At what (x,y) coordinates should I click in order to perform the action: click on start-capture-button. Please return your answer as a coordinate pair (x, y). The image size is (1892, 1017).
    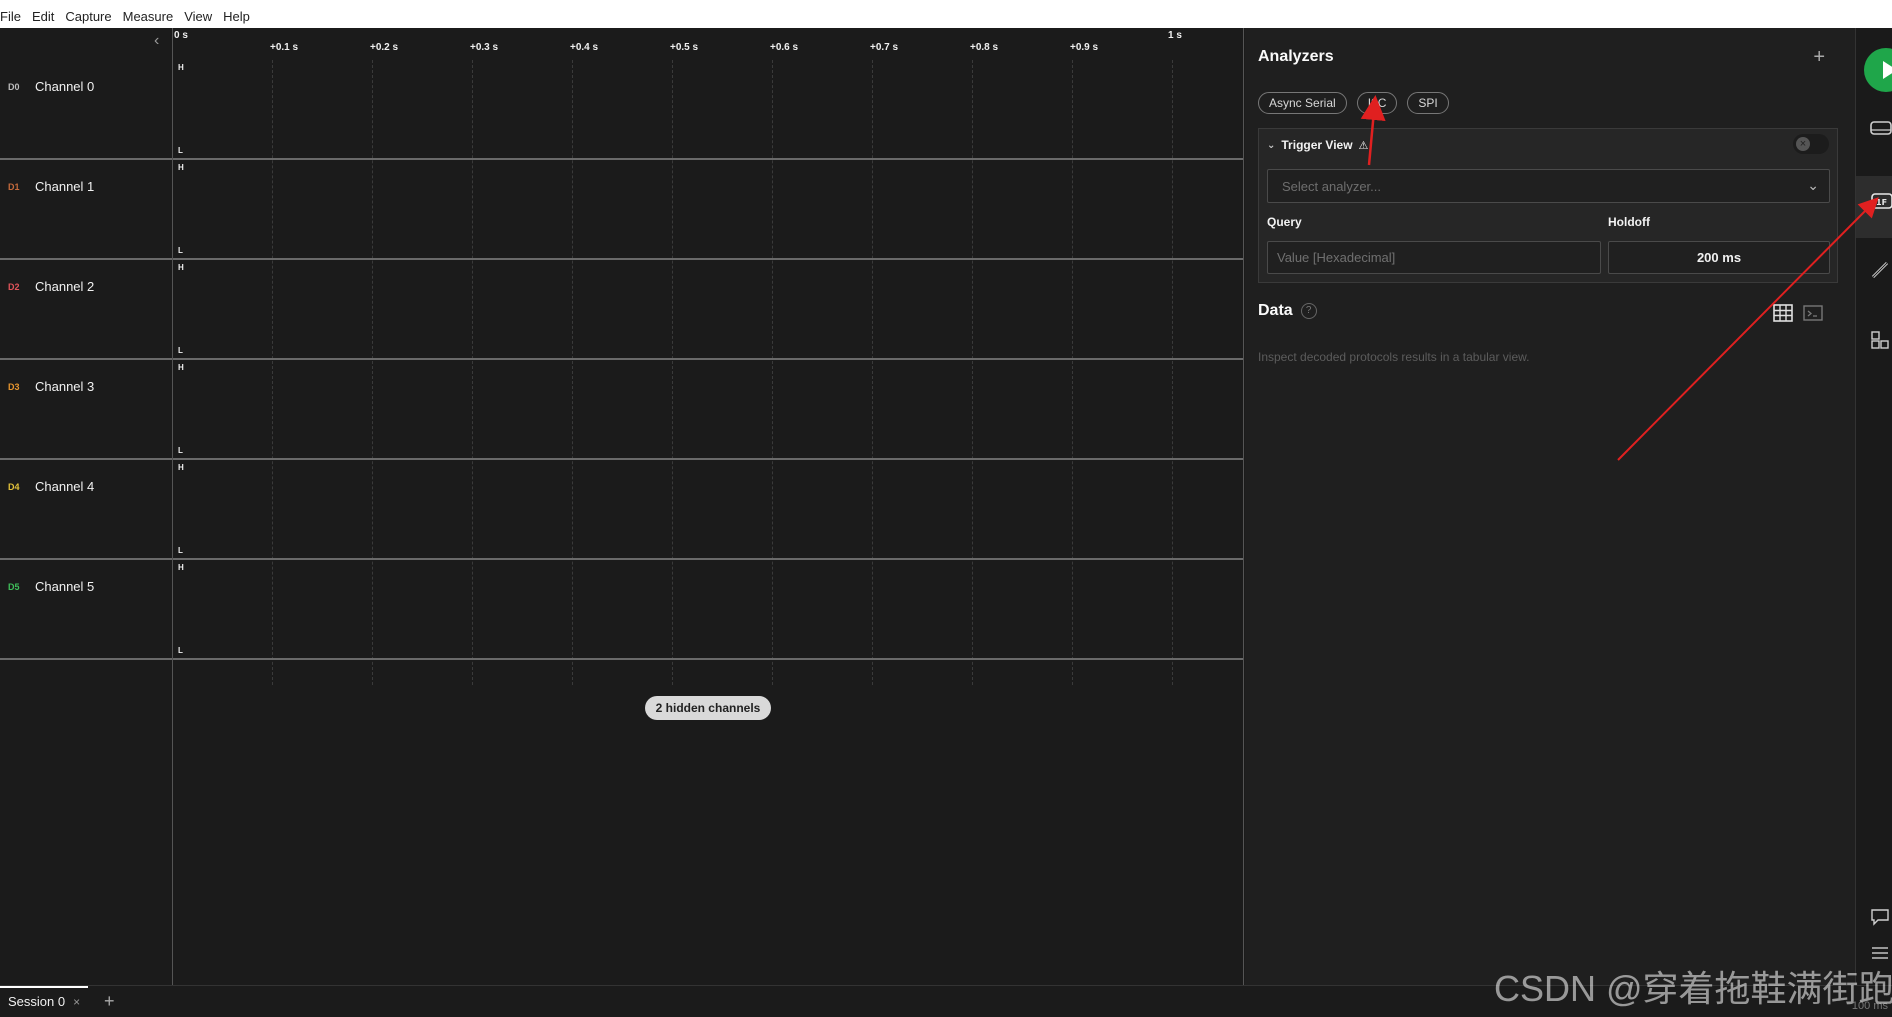
    Looking at the image, I should click on (1878, 70).